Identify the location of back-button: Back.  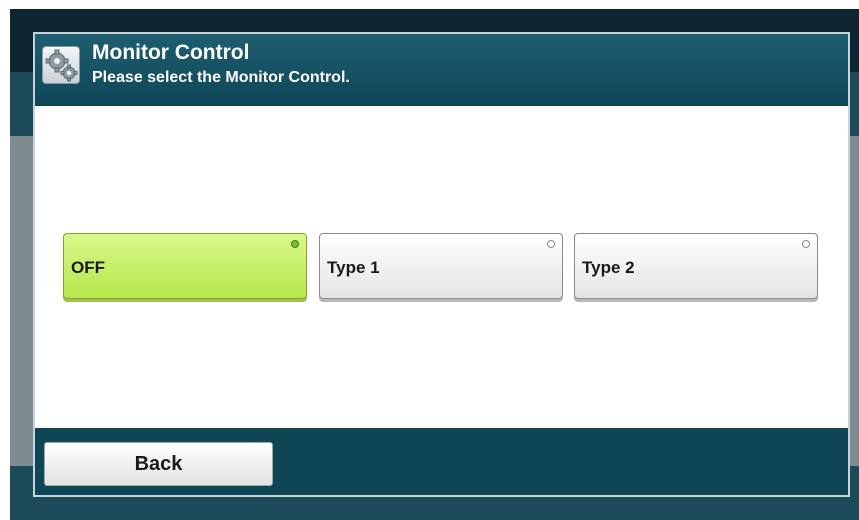
(158, 464).